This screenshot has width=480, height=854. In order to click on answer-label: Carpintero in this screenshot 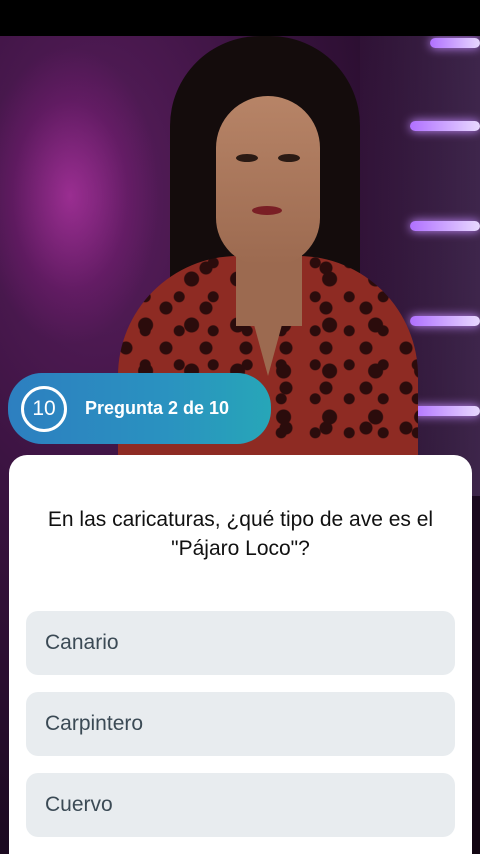, I will do `click(94, 723)`.